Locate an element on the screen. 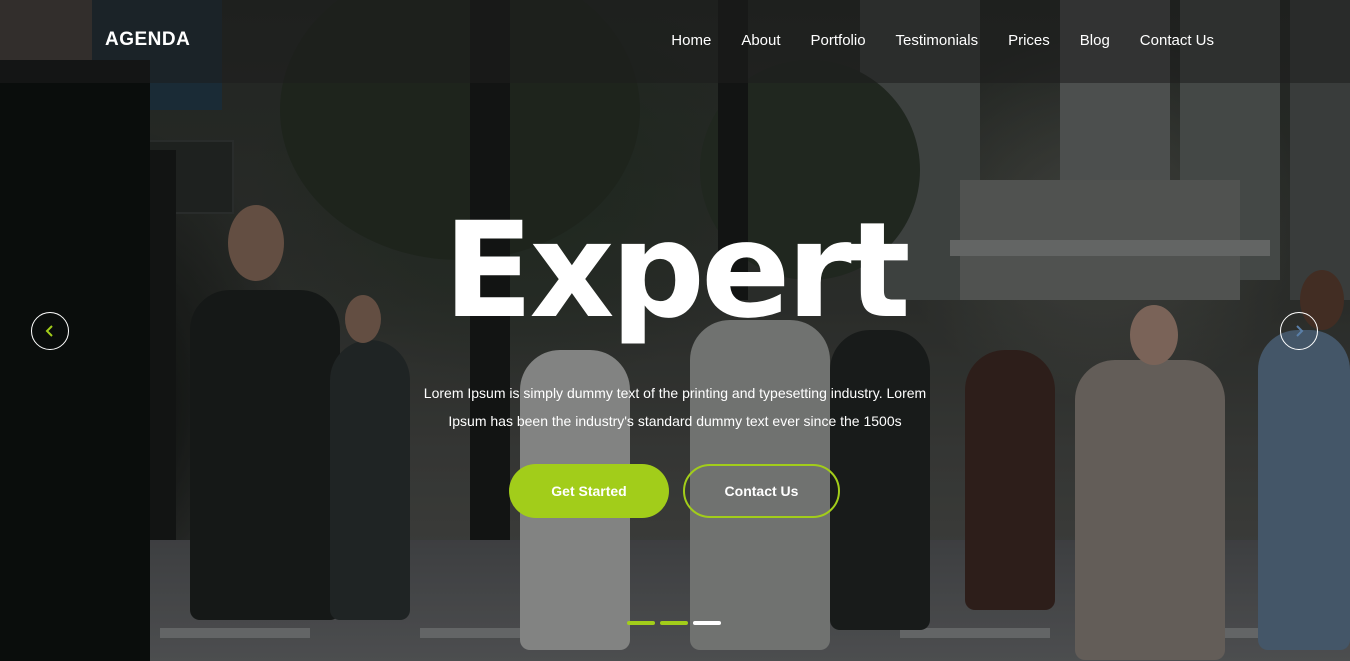  chevron-left-icon is located at coordinates (49, 331).